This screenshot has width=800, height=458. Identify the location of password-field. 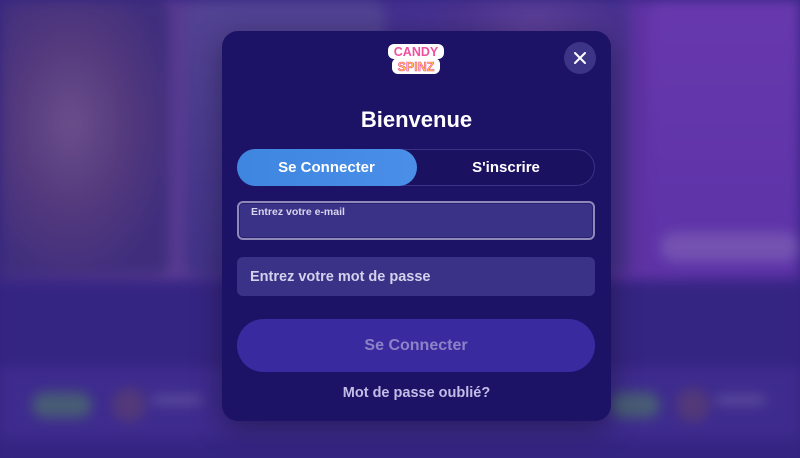
(416, 276).